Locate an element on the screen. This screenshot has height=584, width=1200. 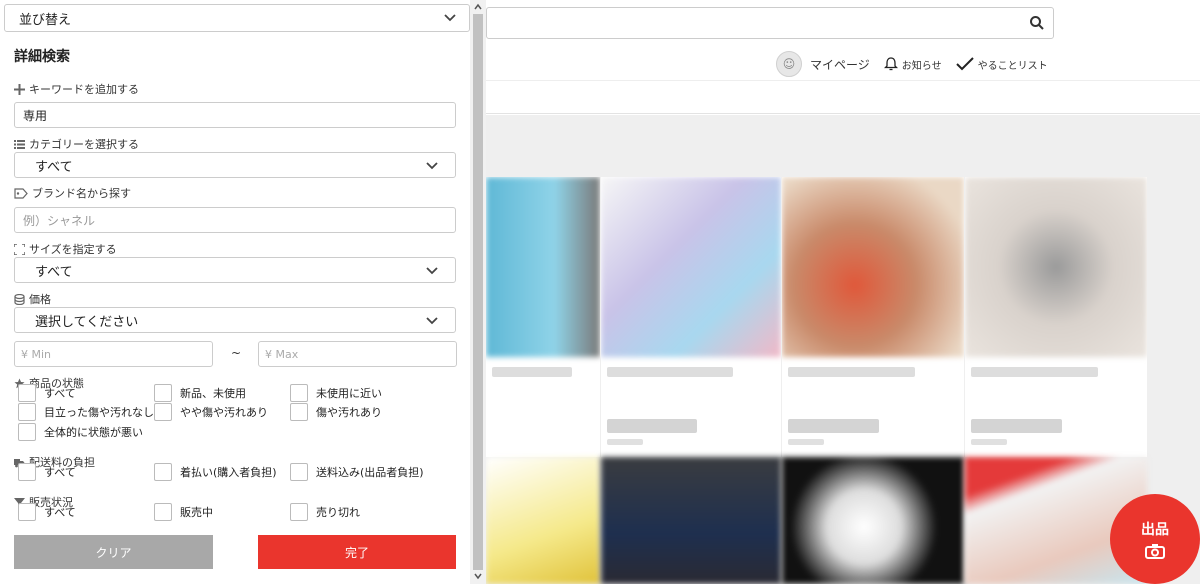
keyword-label-row: キーワードを追加する is located at coordinates (76, 89).